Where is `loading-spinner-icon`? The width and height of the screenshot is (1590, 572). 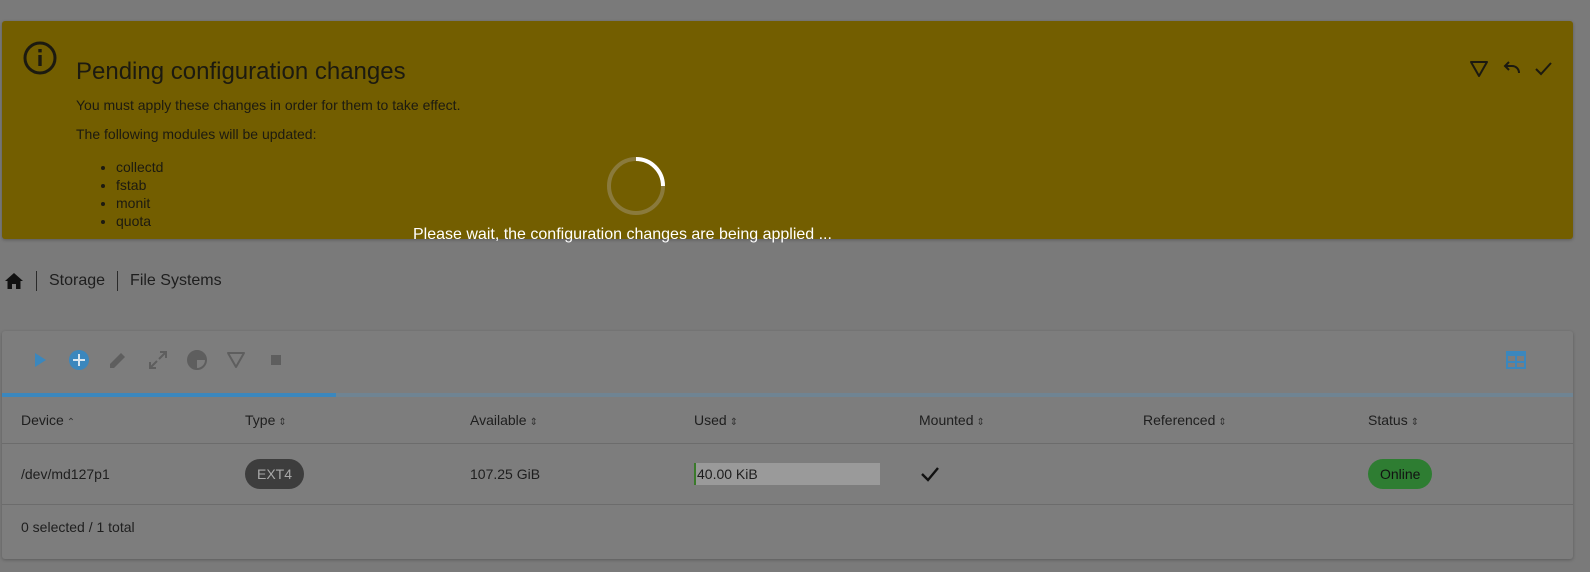 loading-spinner-icon is located at coordinates (636, 186).